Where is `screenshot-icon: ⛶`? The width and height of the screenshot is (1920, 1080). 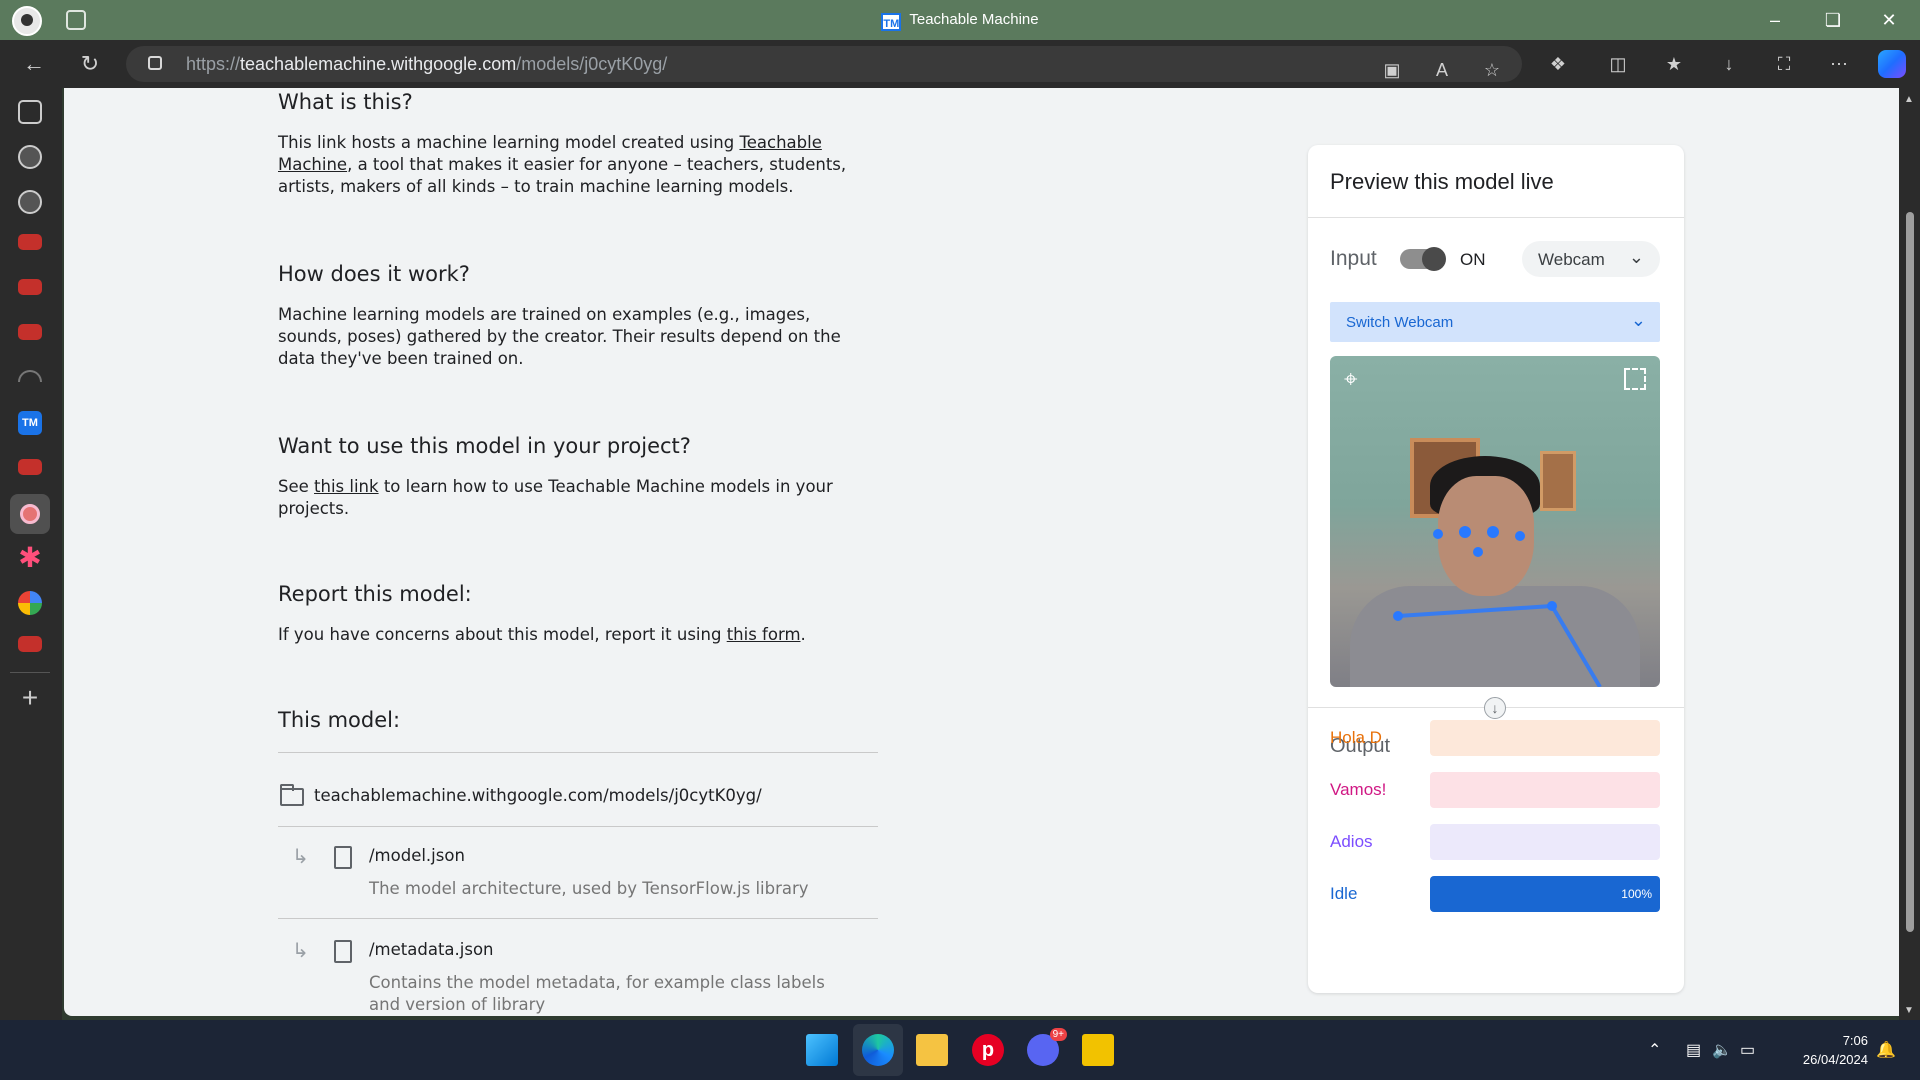
screenshot-icon: ⛶ is located at coordinates (1784, 64).